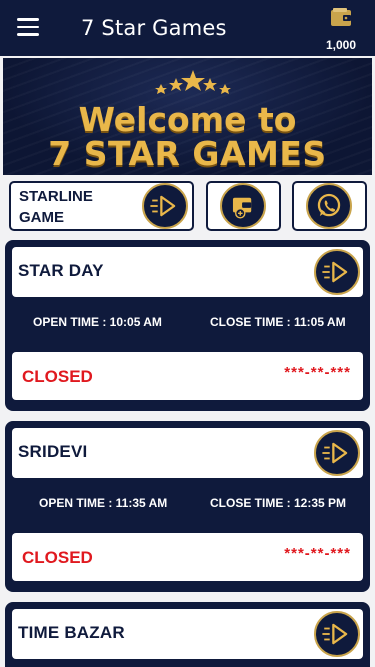  I want to click on market-name: SRIDEVI, so click(53, 451).